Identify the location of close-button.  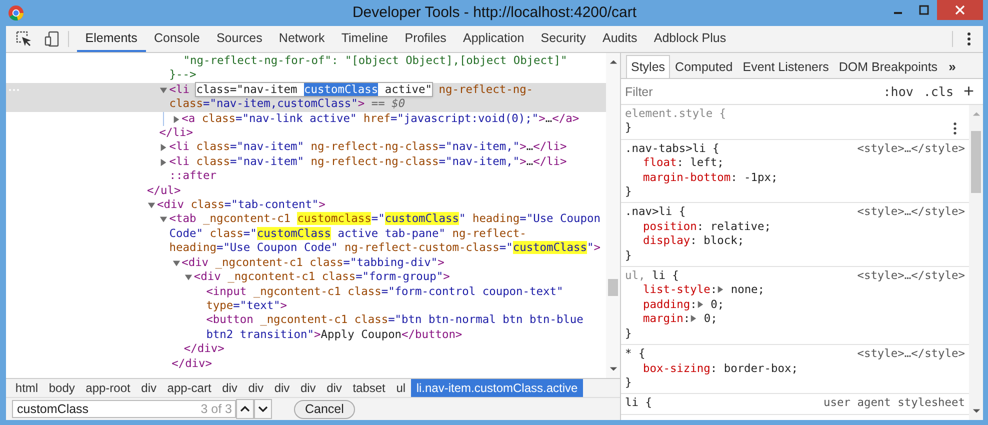
(960, 10).